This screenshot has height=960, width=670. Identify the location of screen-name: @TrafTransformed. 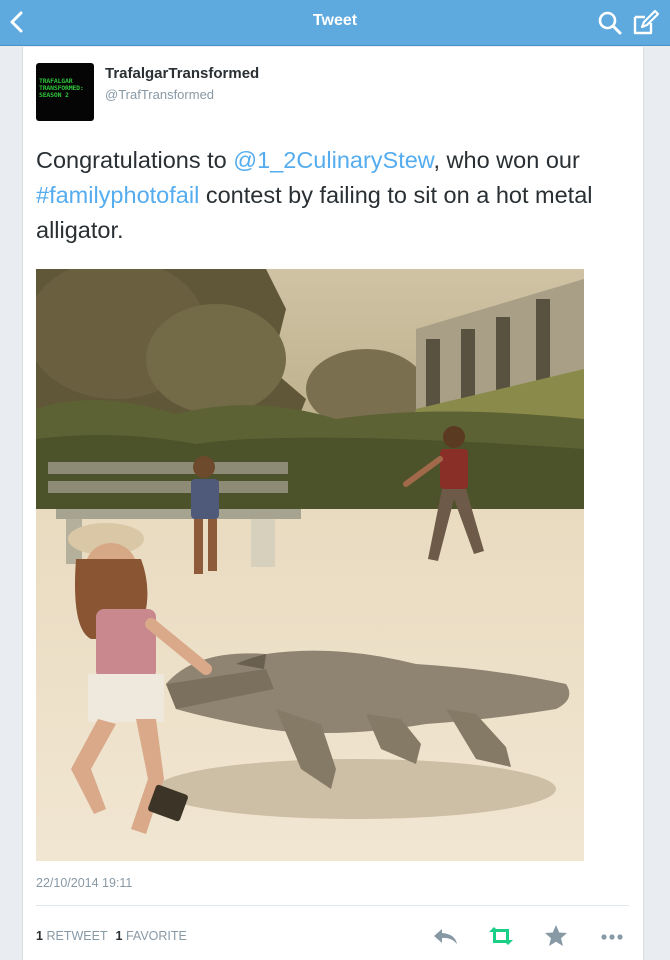
(159, 94).